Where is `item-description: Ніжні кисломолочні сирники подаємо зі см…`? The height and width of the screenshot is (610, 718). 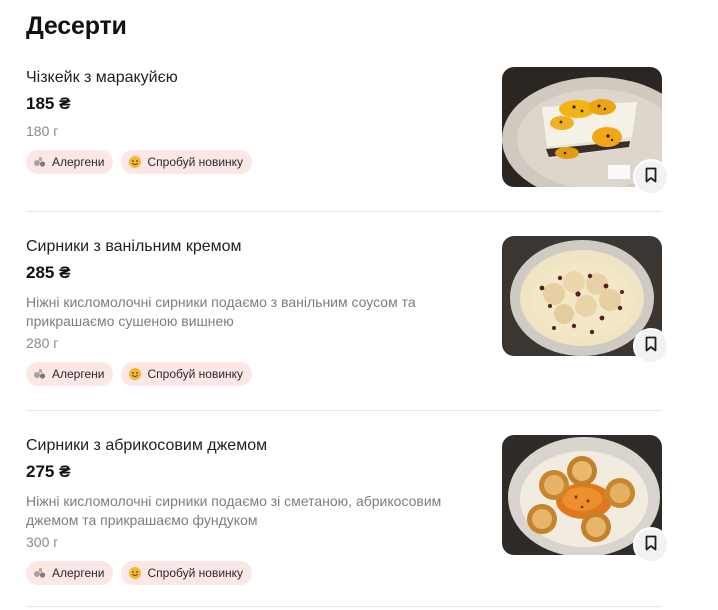 item-description: Ніжні кисломолочні сирники подаємо зі см… is located at coordinates (234, 510).